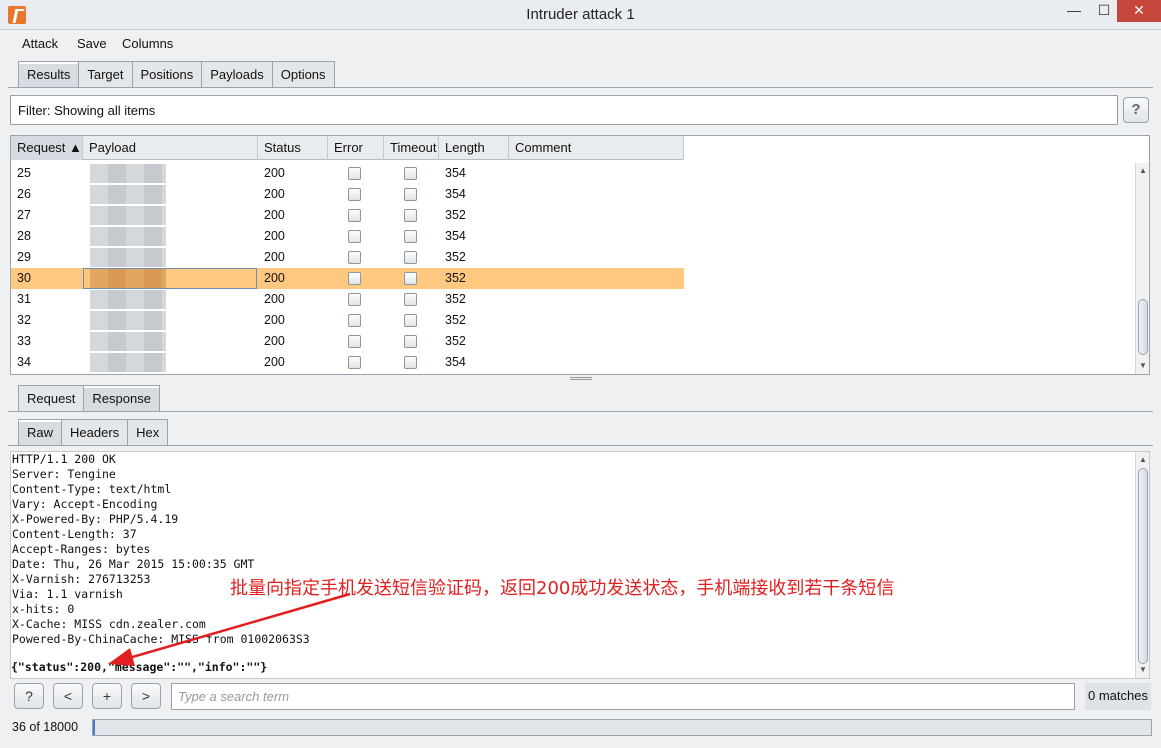 This screenshot has height=748, width=1161. I want to click on tab-hex: Hex, so click(148, 432).